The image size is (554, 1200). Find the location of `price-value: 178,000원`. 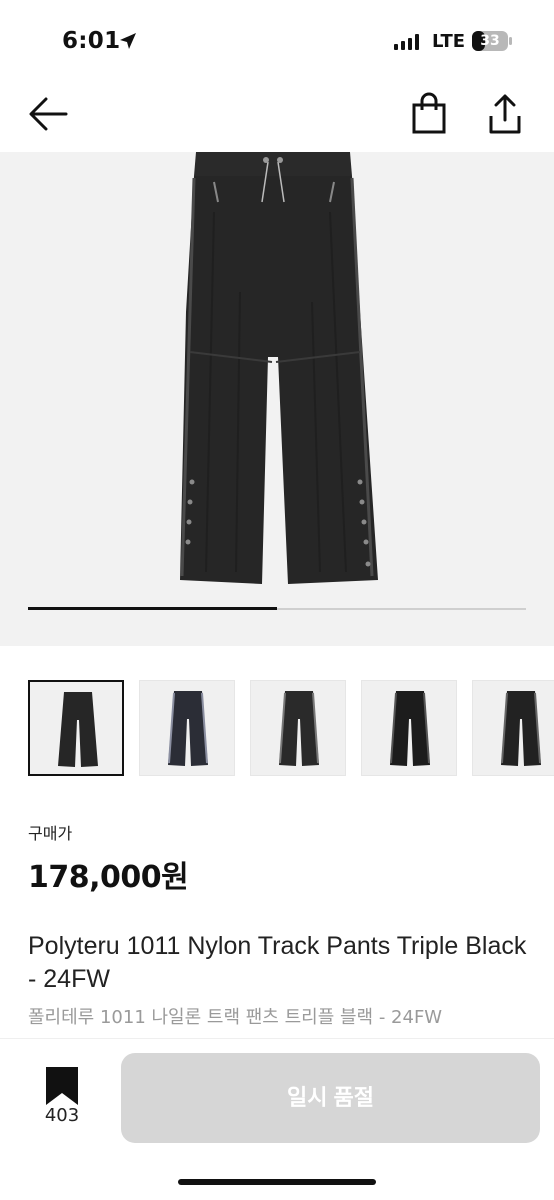

price-value: 178,000원 is located at coordinates (108, 877).